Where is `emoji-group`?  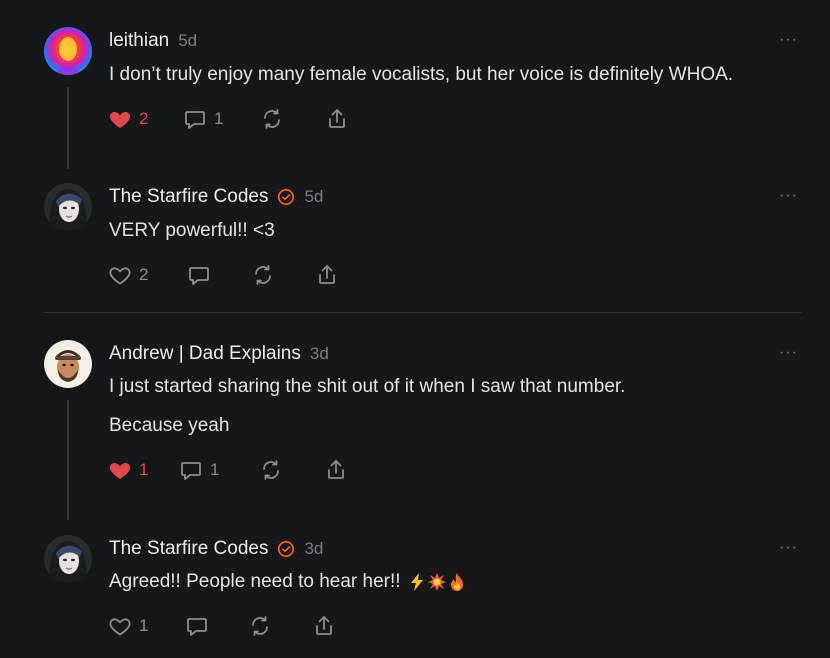
emoji-group is located at coordinates (437, 582).